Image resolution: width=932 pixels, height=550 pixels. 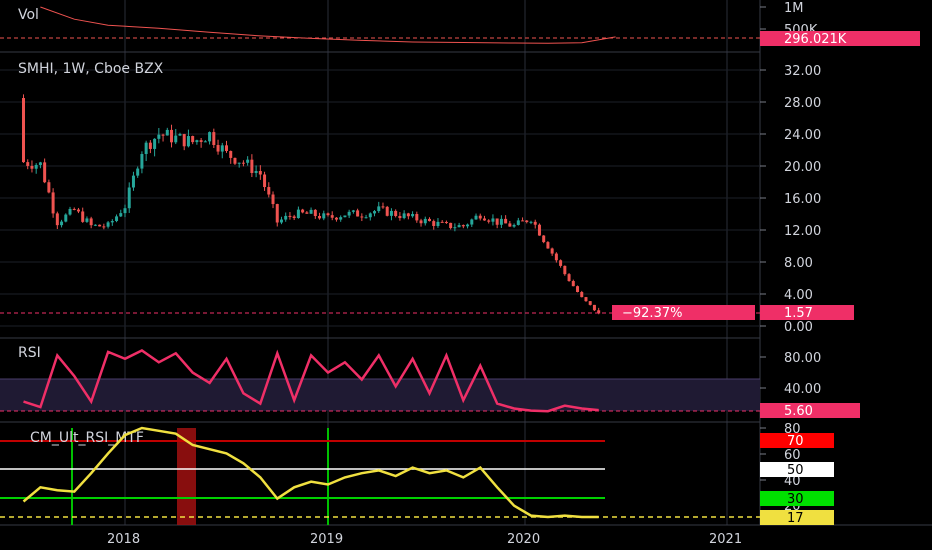 What do you see at coordinates (798, 263) in the screenshot?
I see `price-tick-label: 8.00` at bounding box center [798, 263].